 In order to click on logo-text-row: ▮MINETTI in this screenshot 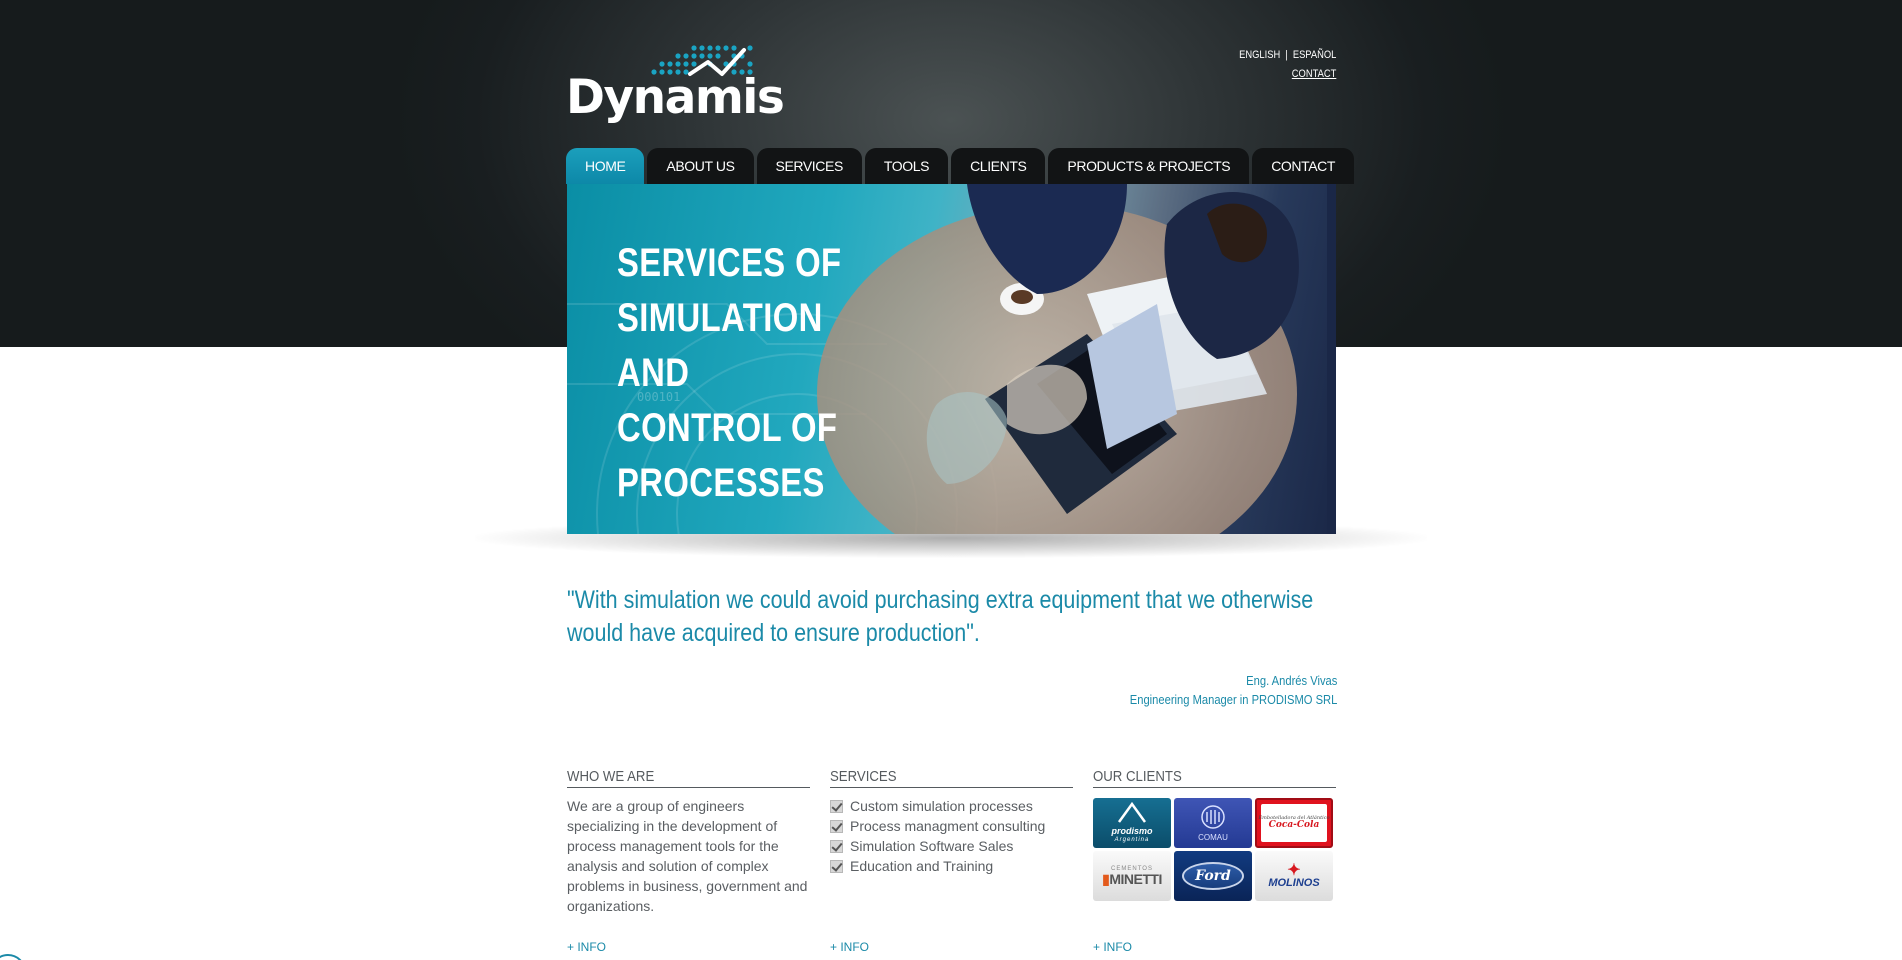, I will do `click(1132, 878)`.